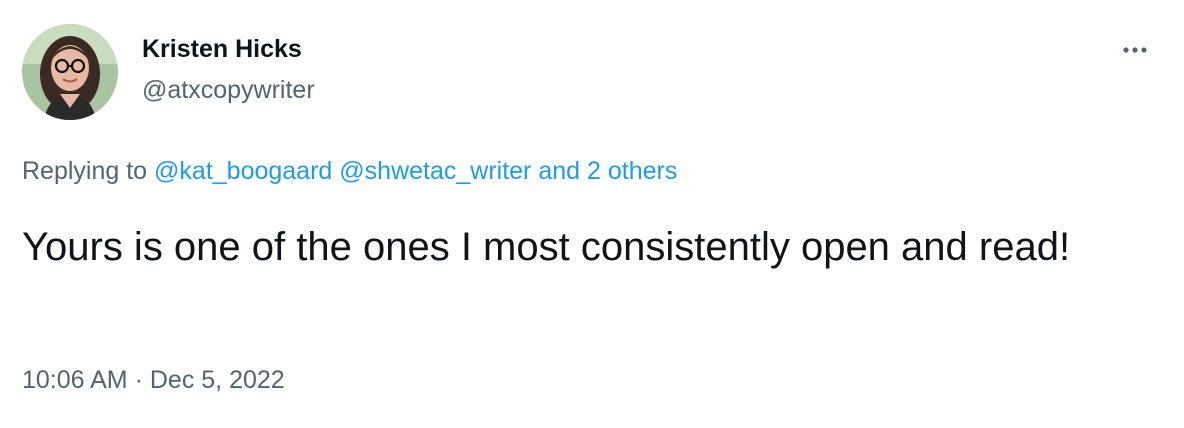 This screenshot has width=1184, height=428. I want to click on avatar, so click(70, 72).